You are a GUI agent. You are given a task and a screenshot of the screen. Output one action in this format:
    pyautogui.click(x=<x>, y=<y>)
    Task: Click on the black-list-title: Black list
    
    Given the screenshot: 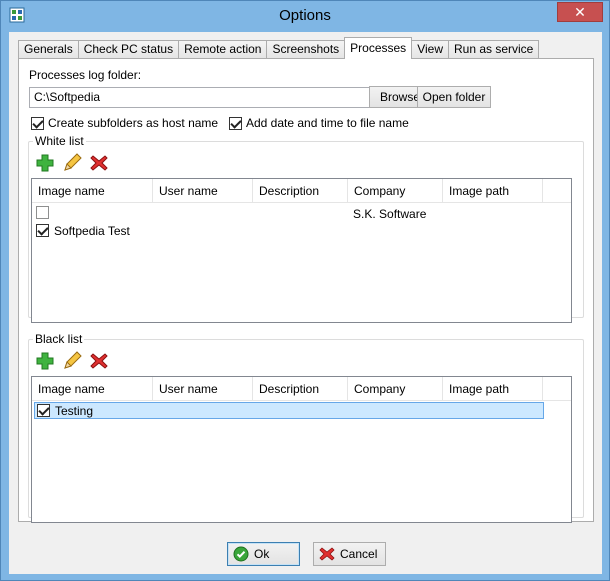 What is the action you would take?
    pyautogui.click(x=59, y=339)
    